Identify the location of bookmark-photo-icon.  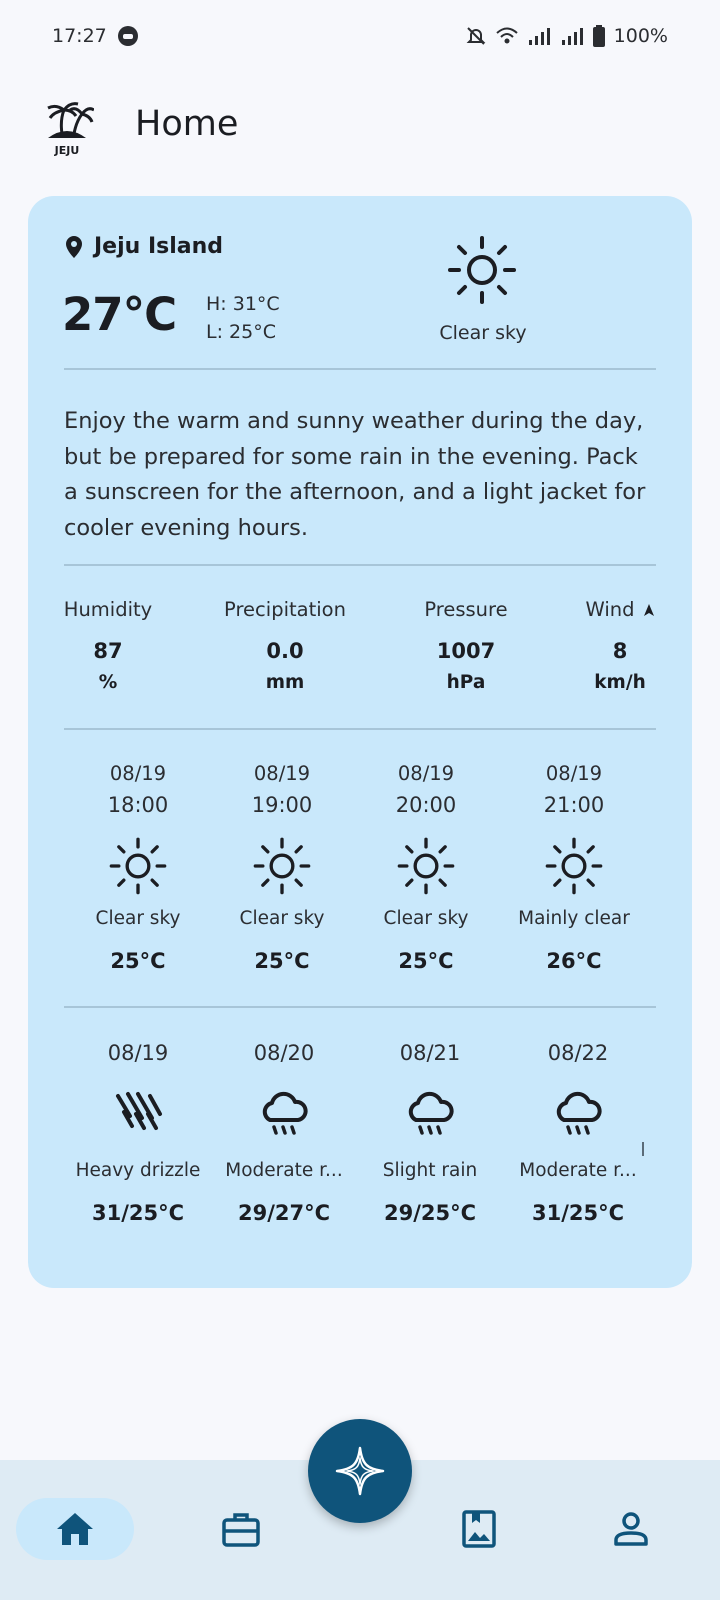
(479, 1529).